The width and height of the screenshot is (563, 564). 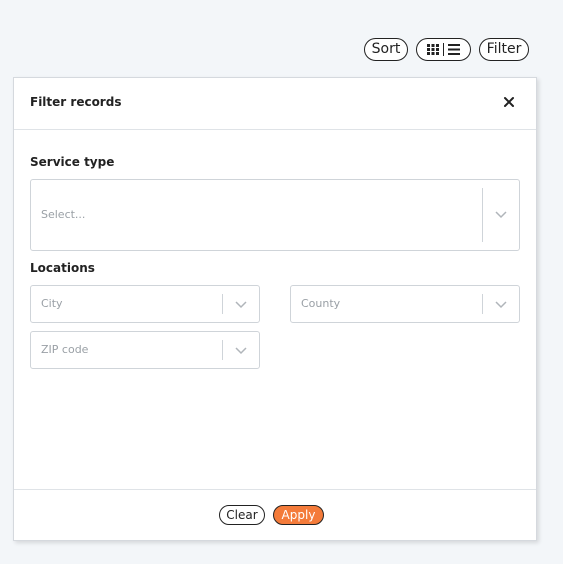 What do you see at coordinates (454, 49) in the screenshot?
I see `list-icon` at bounding box center [454, 49].